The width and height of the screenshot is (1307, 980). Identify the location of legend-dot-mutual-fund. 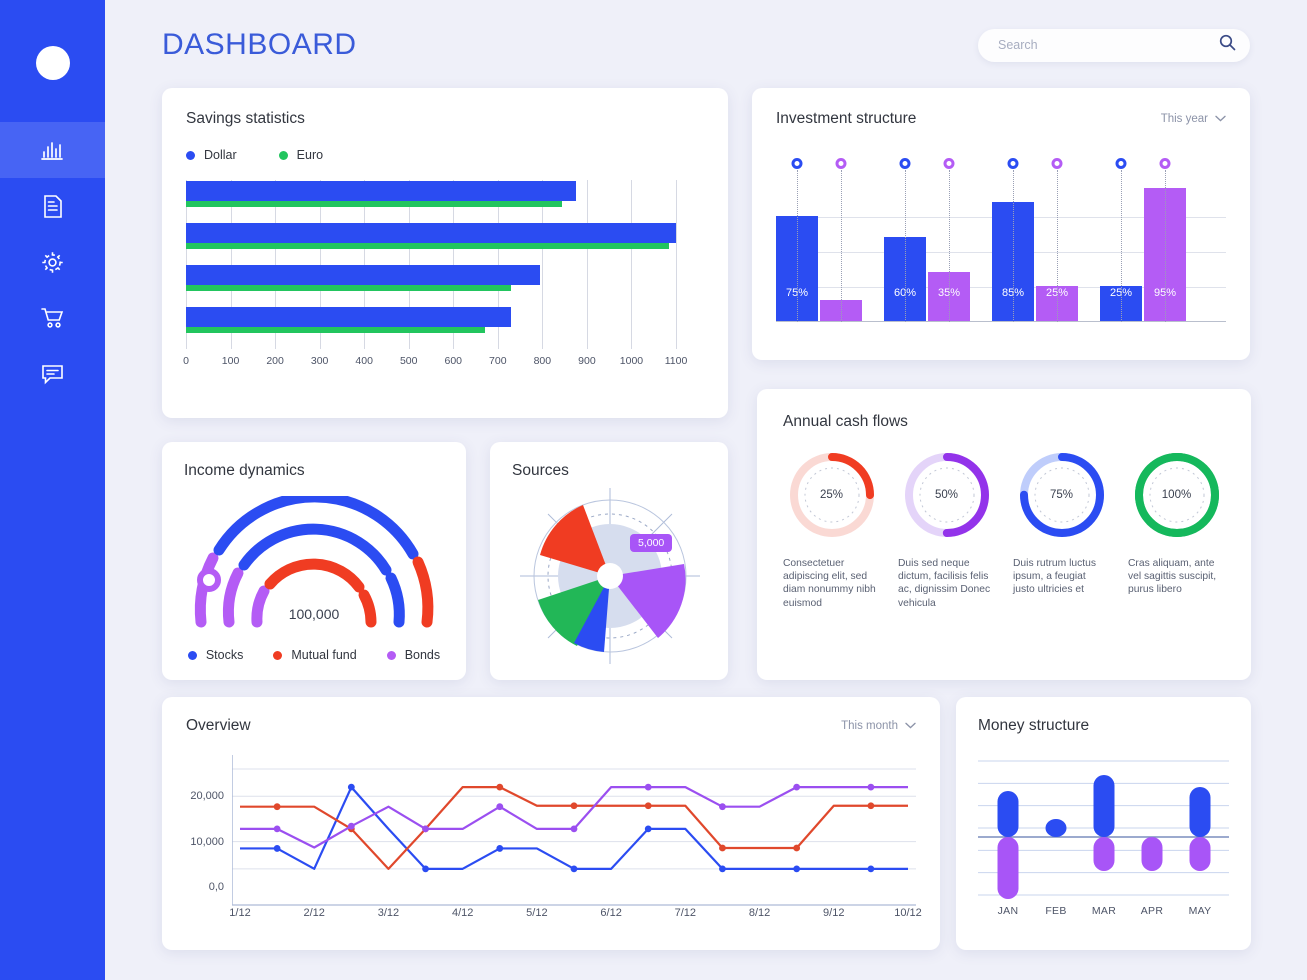
(278, 655).